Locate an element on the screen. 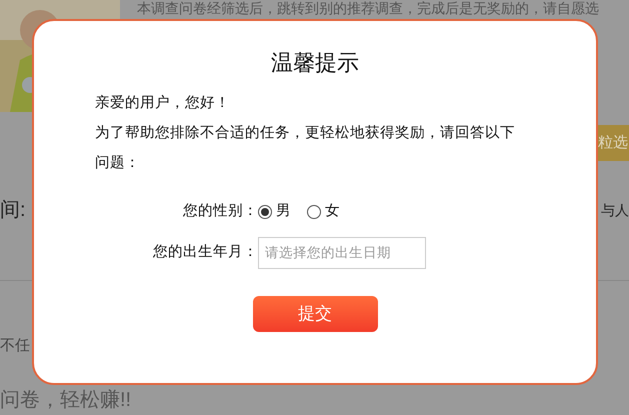 This screenshot has height=415, width=629. dialog-title: 温馨提示 is located at coordinates (315, 63).